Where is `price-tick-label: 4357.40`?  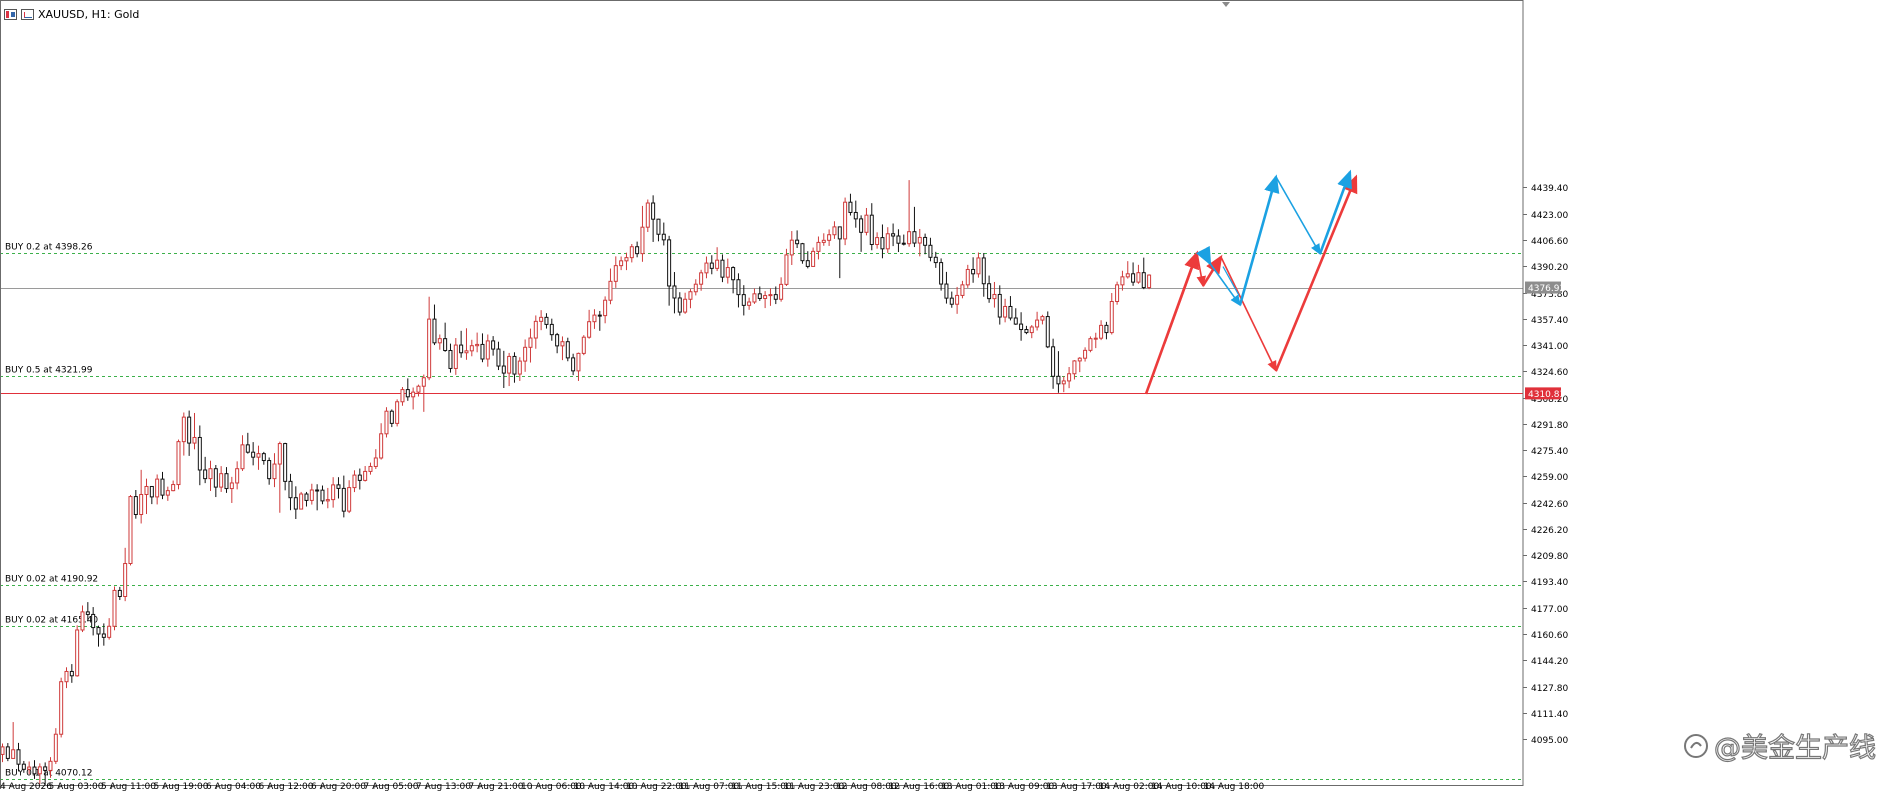
price-tick-label: 4357.40 is located at coordinates (1549, 321).